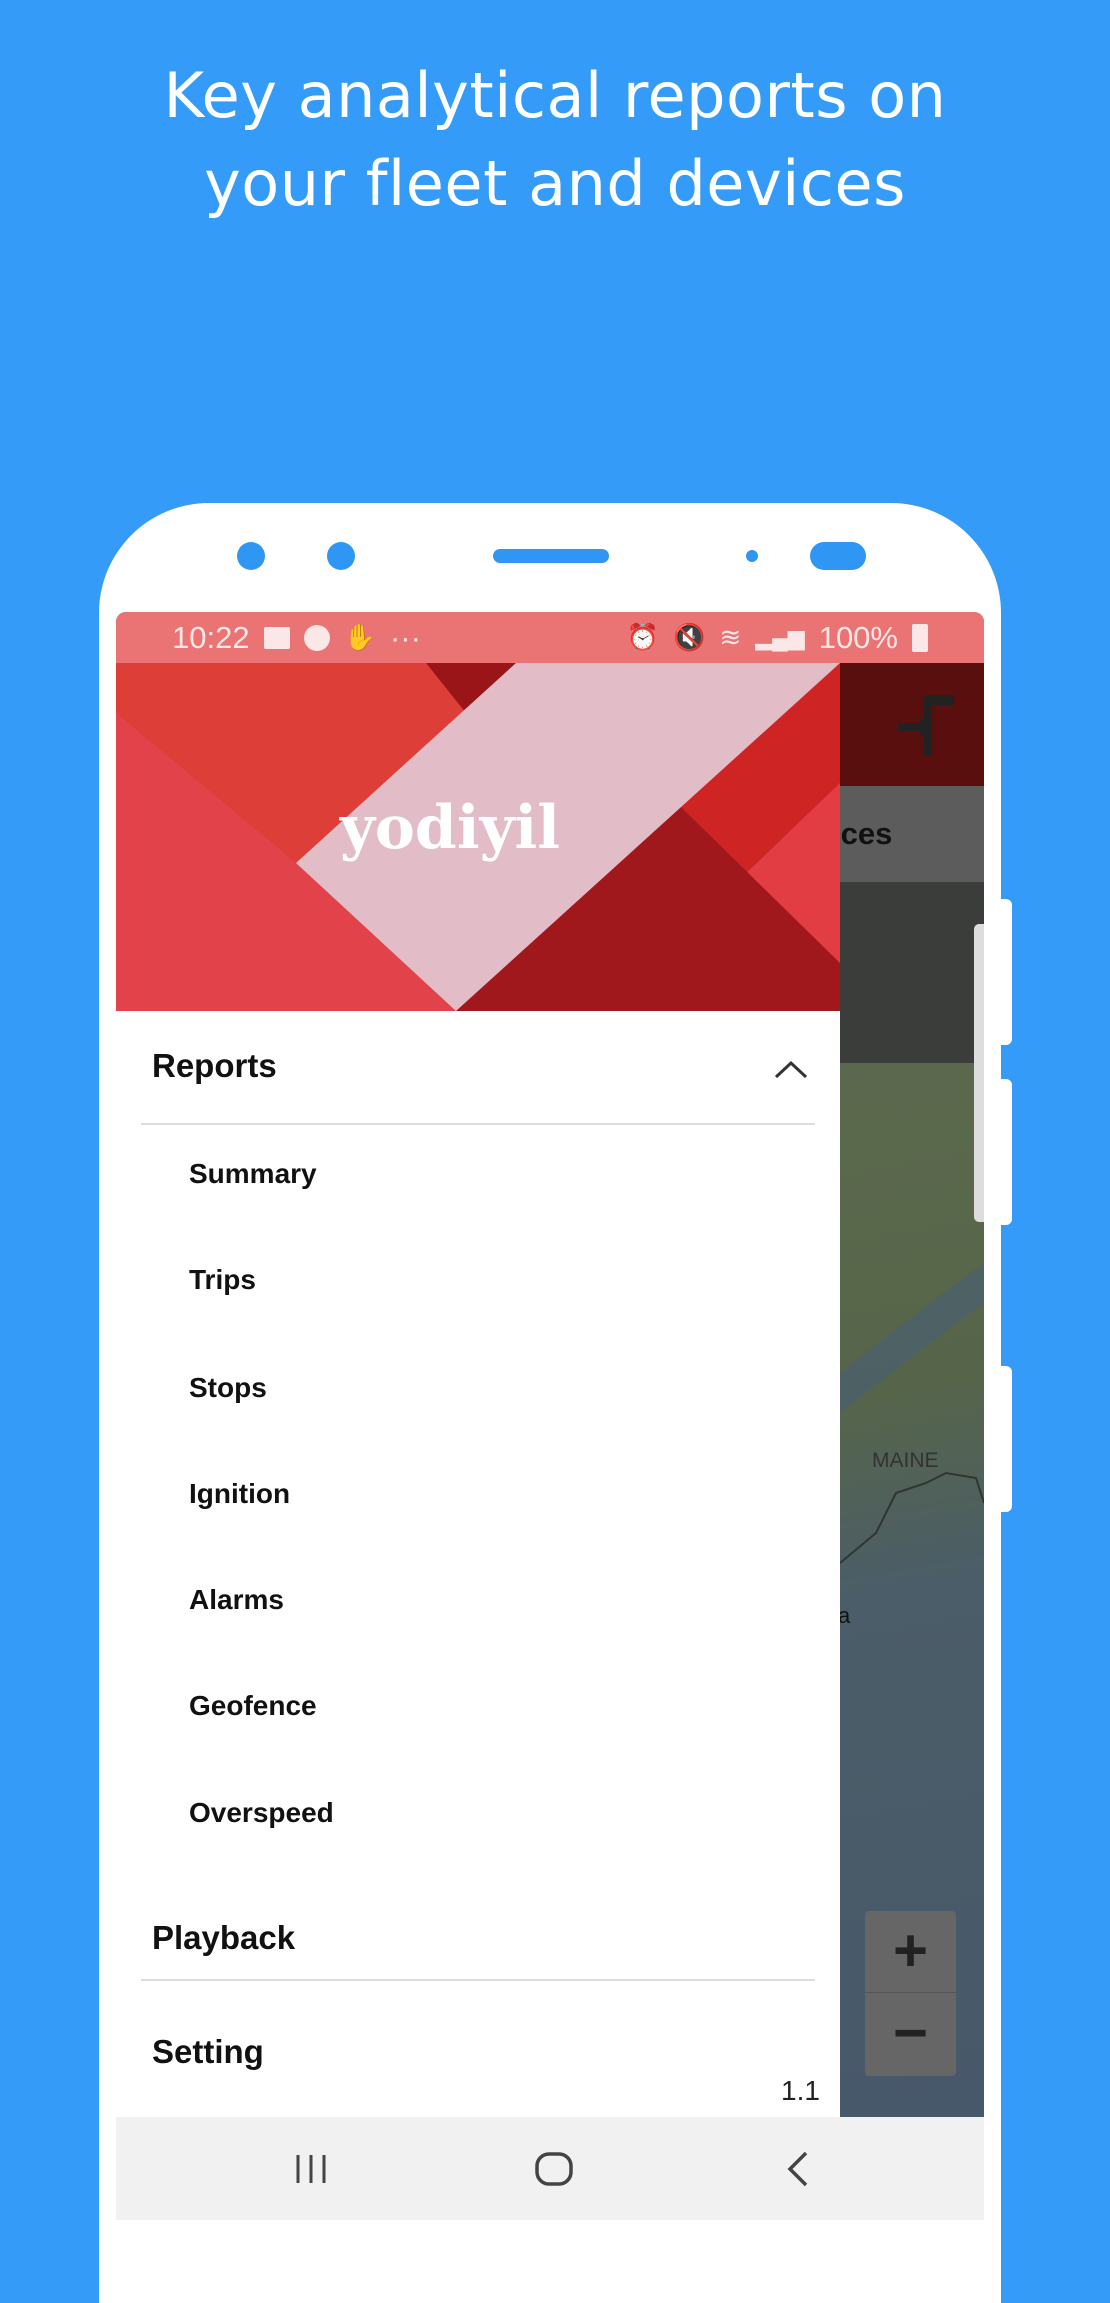  I want to click on mute-icon: 🔇, so click(689, 637).